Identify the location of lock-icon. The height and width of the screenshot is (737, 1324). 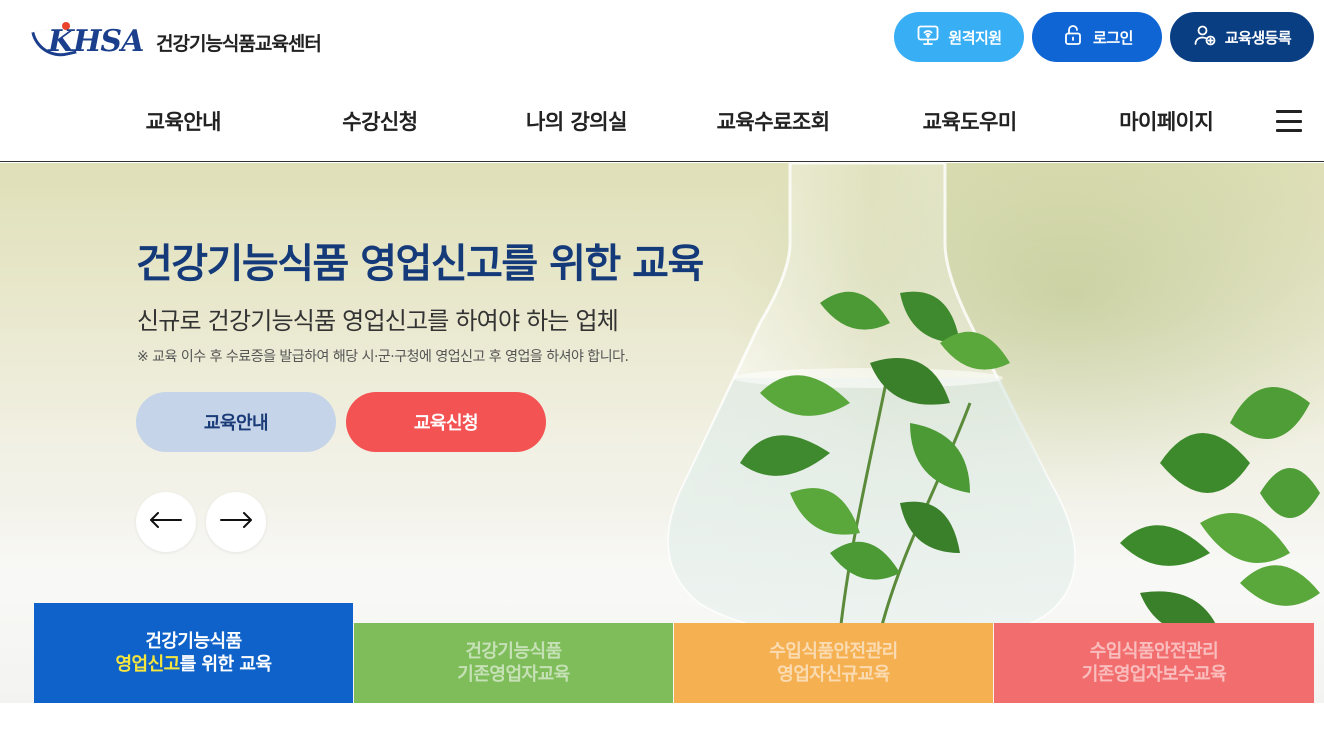
(1073, 37).